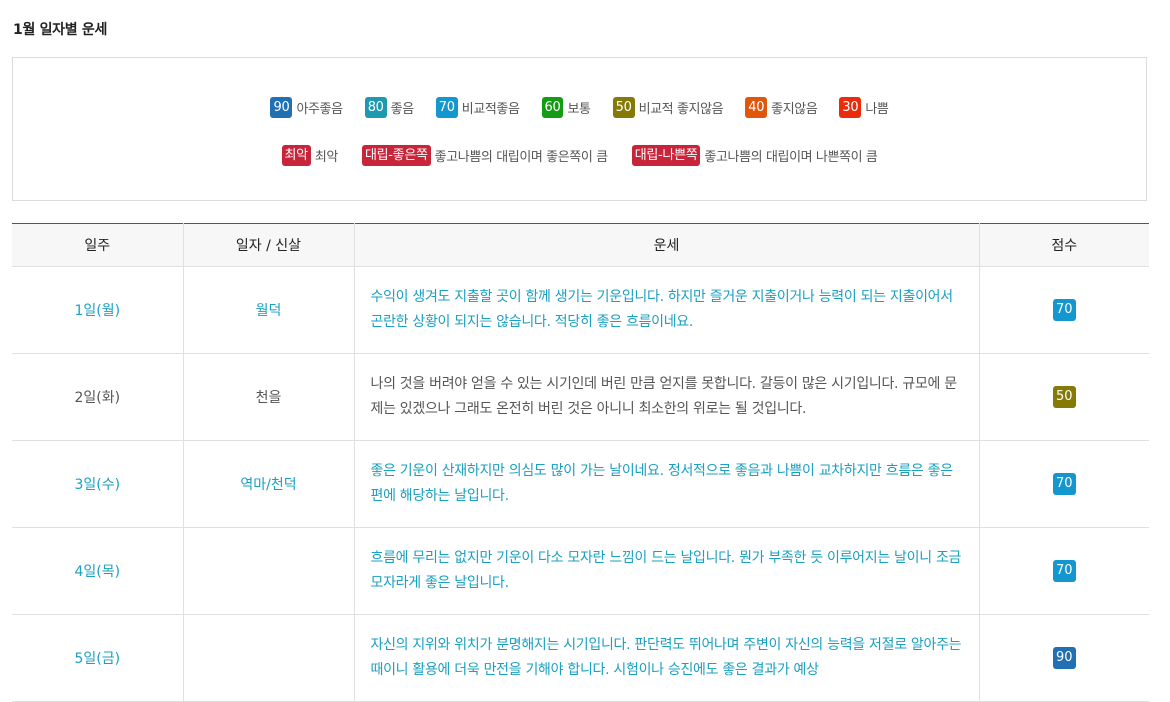 This screenshot has height=702, width=1170. I want to click on day-cell: 1일(월), so click(98, 310).